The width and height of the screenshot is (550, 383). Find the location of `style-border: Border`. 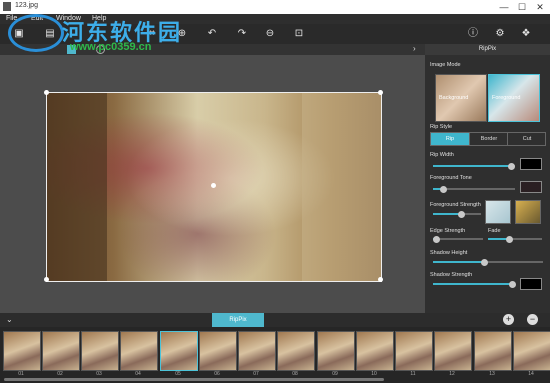

style-border: Border is located at coordinates (488, 139).